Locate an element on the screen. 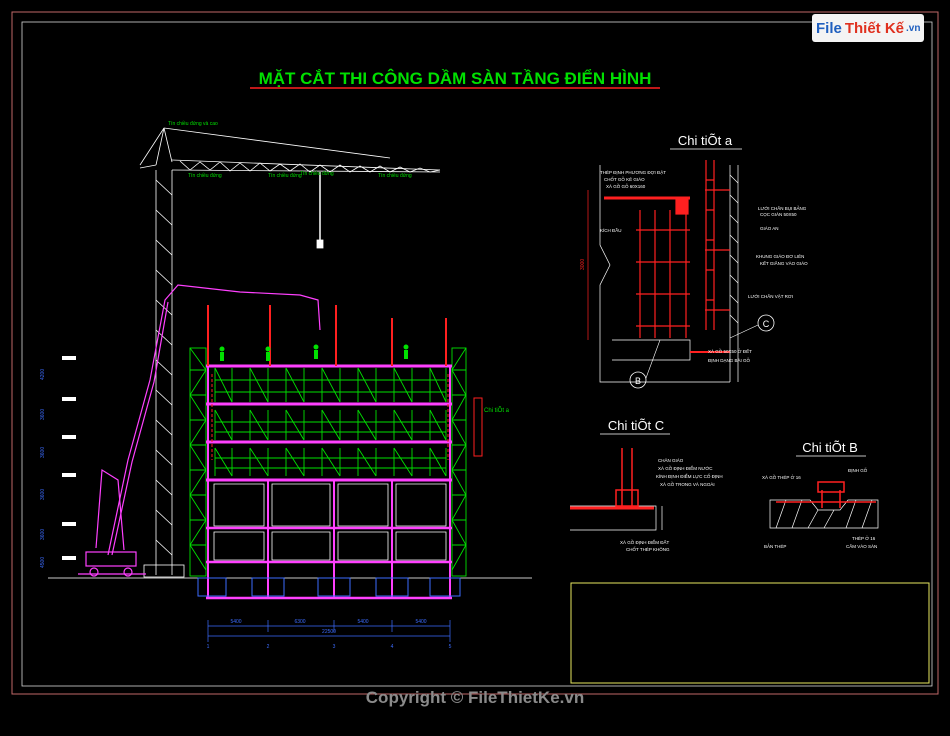 The image size is (950, 736). logo-part-1: File is located at coordinates (829, 28).